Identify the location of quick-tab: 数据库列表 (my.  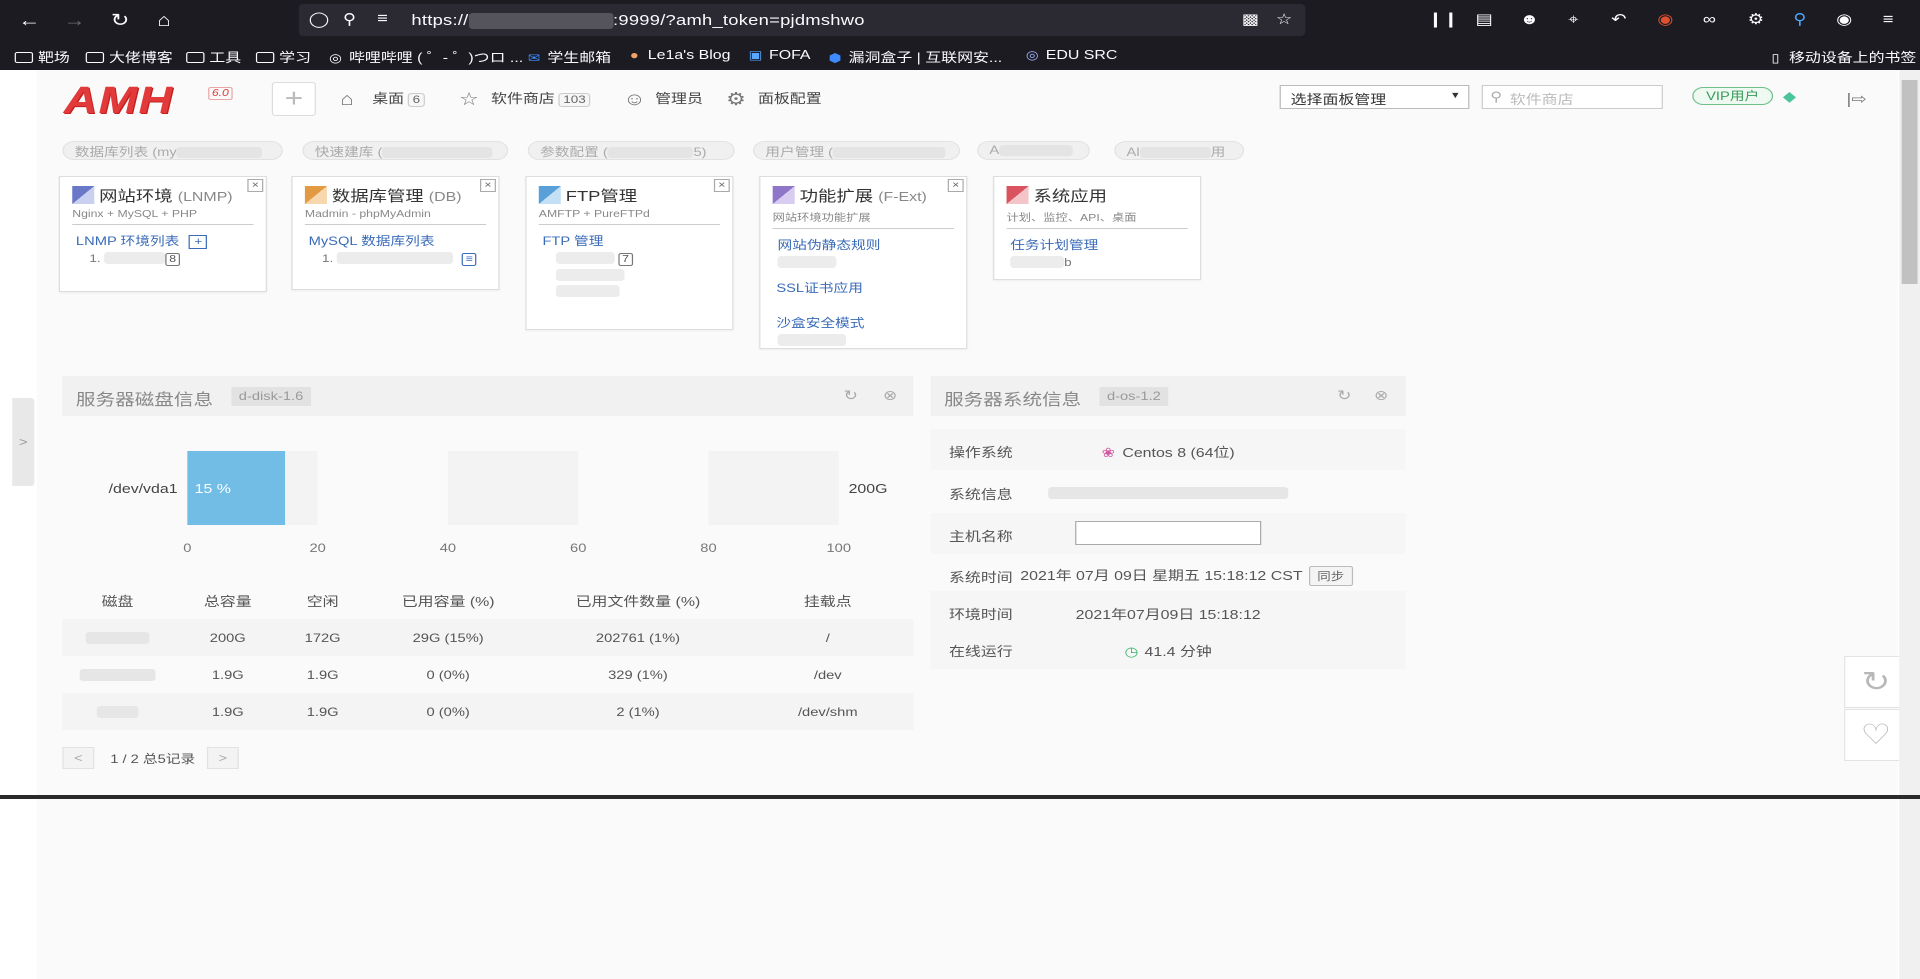
(172, 150).